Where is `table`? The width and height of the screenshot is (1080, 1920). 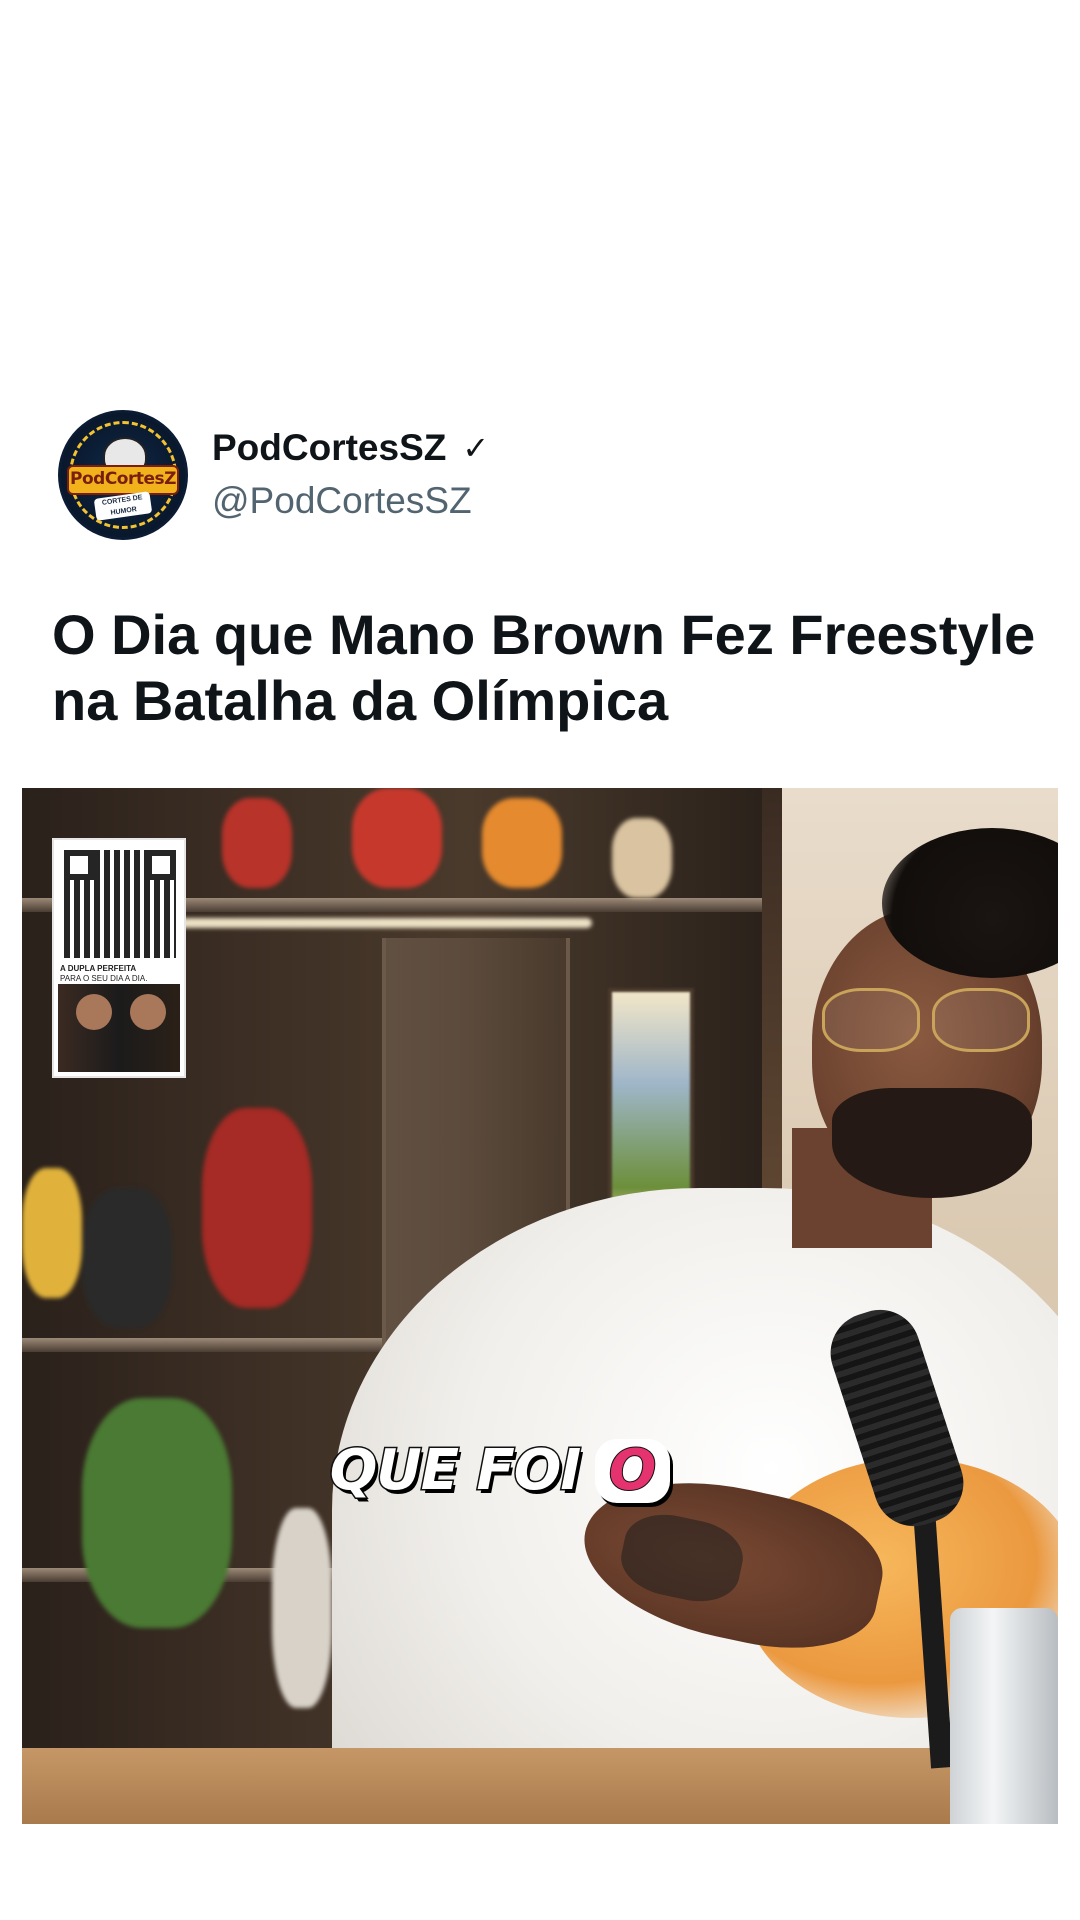 table is located at coordinates (540, 1786).